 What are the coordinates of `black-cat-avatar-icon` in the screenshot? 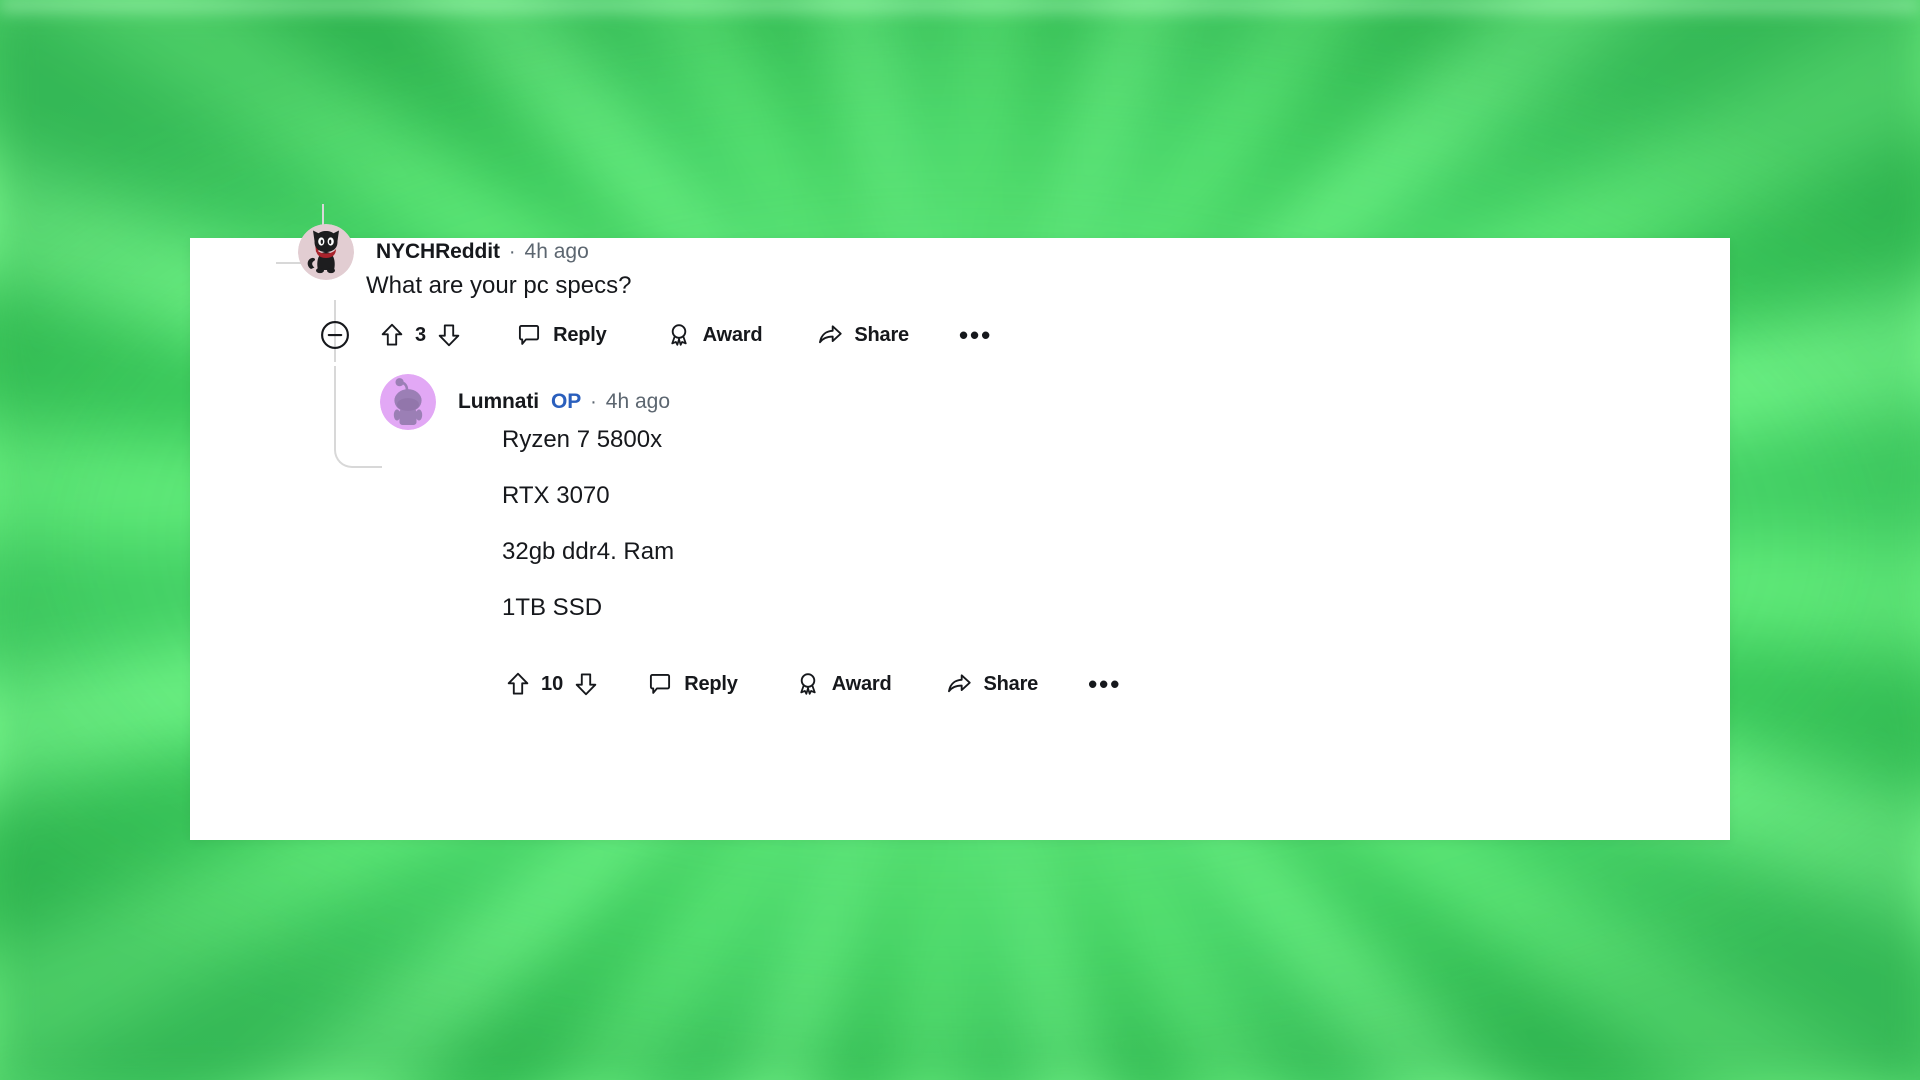 It's located at (326, 252).